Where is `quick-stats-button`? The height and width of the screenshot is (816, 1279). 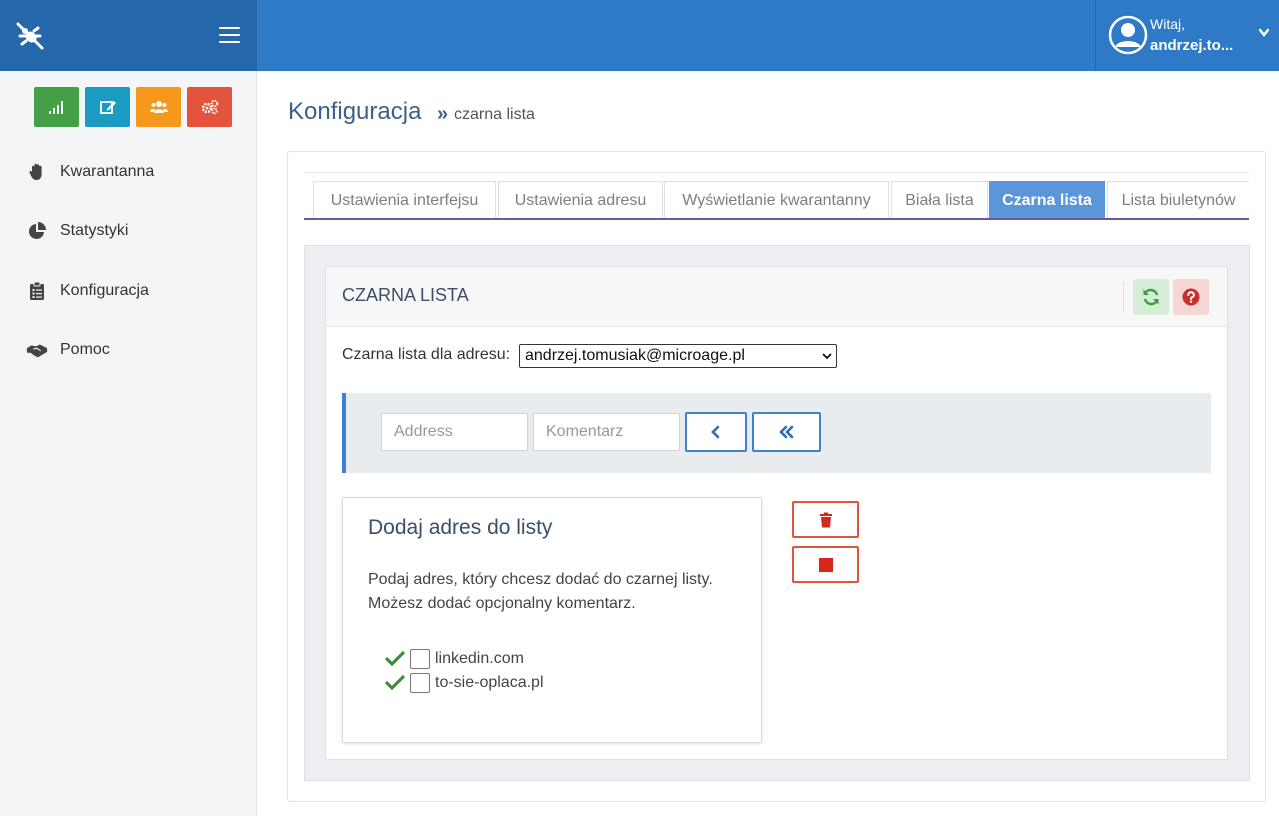
quick-stats-button is located at coordinates (56, 107).